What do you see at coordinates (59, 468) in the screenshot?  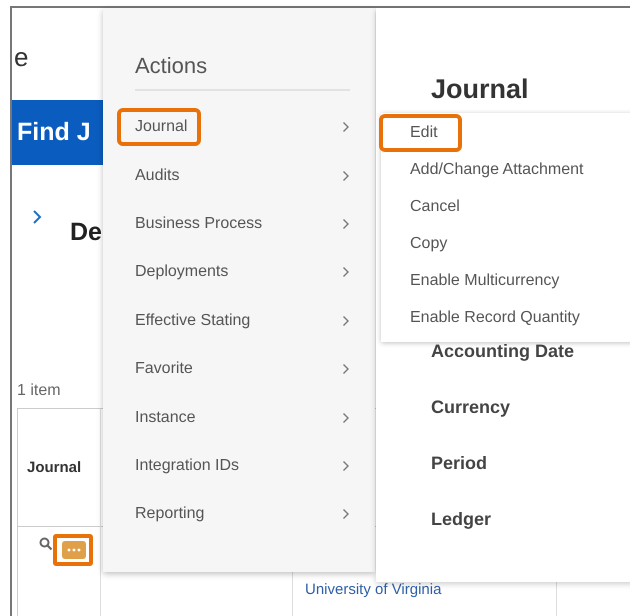 I see `column-header: Journal` at bounding box center [59, 468].